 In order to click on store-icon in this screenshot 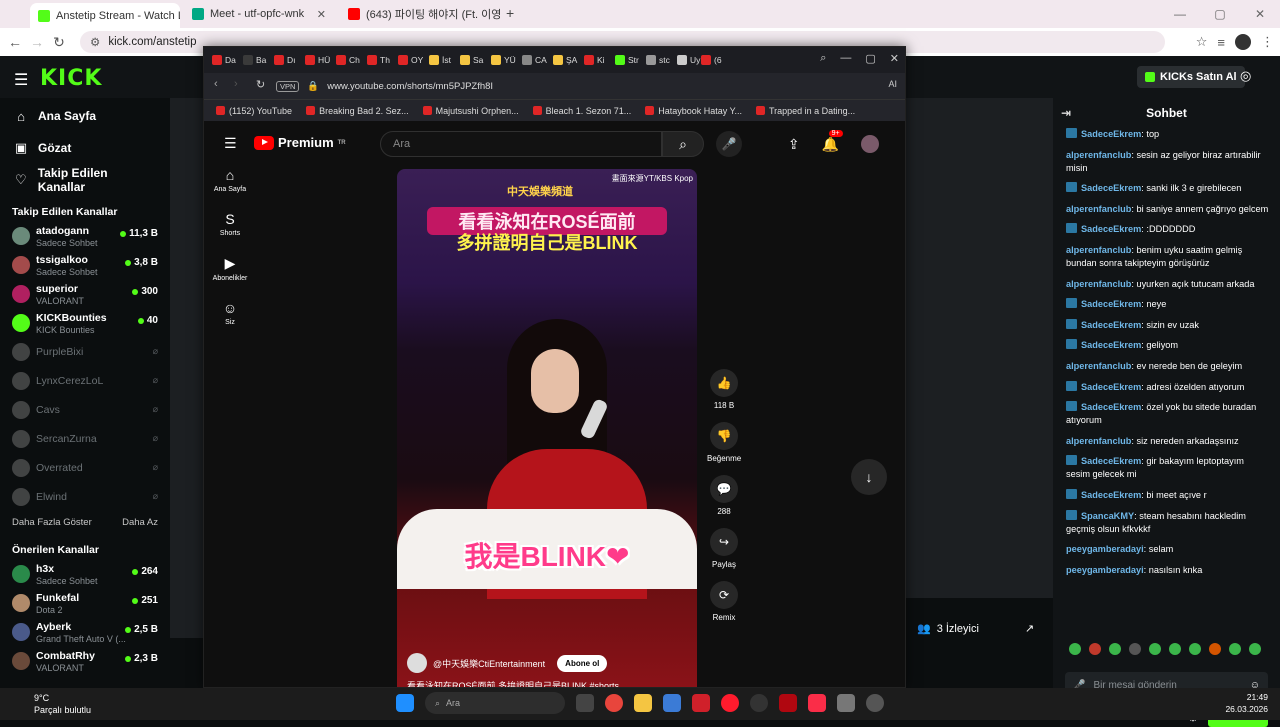, I will do `click(672, 703)`.